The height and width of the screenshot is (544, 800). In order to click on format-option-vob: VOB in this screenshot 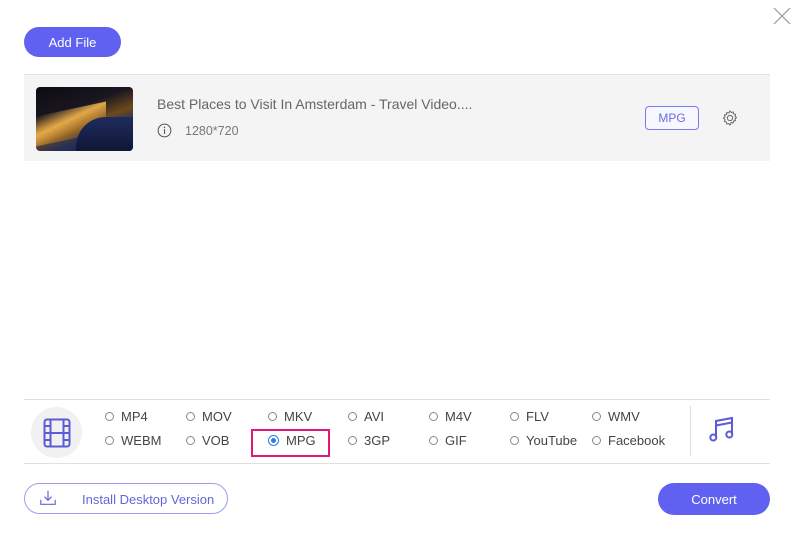, I will do `click(207, 440)`.